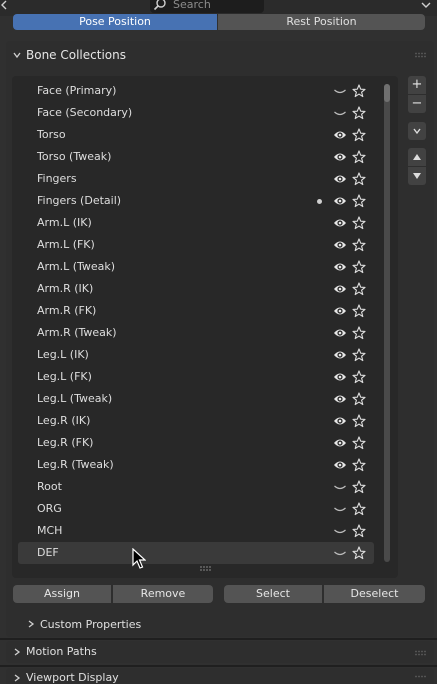 The width and height of the screenshot is (437, 684). Describe the element at coordinates (196, 245) in the screenshot. I see `list-item: Arm.L (FK)` at that location.